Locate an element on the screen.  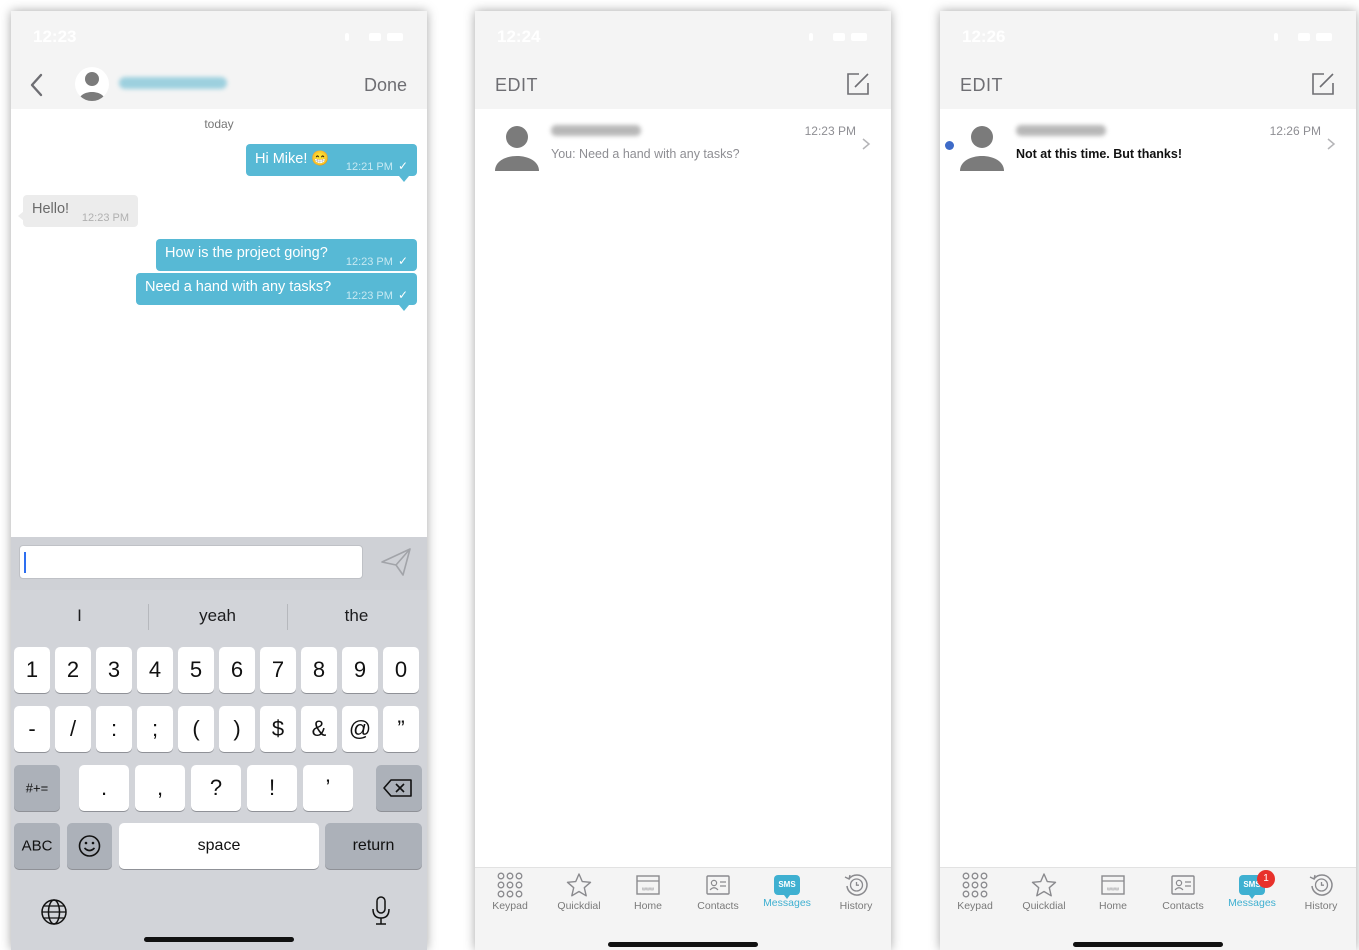
suggestion-1: I is located at coordinates (79, 616).